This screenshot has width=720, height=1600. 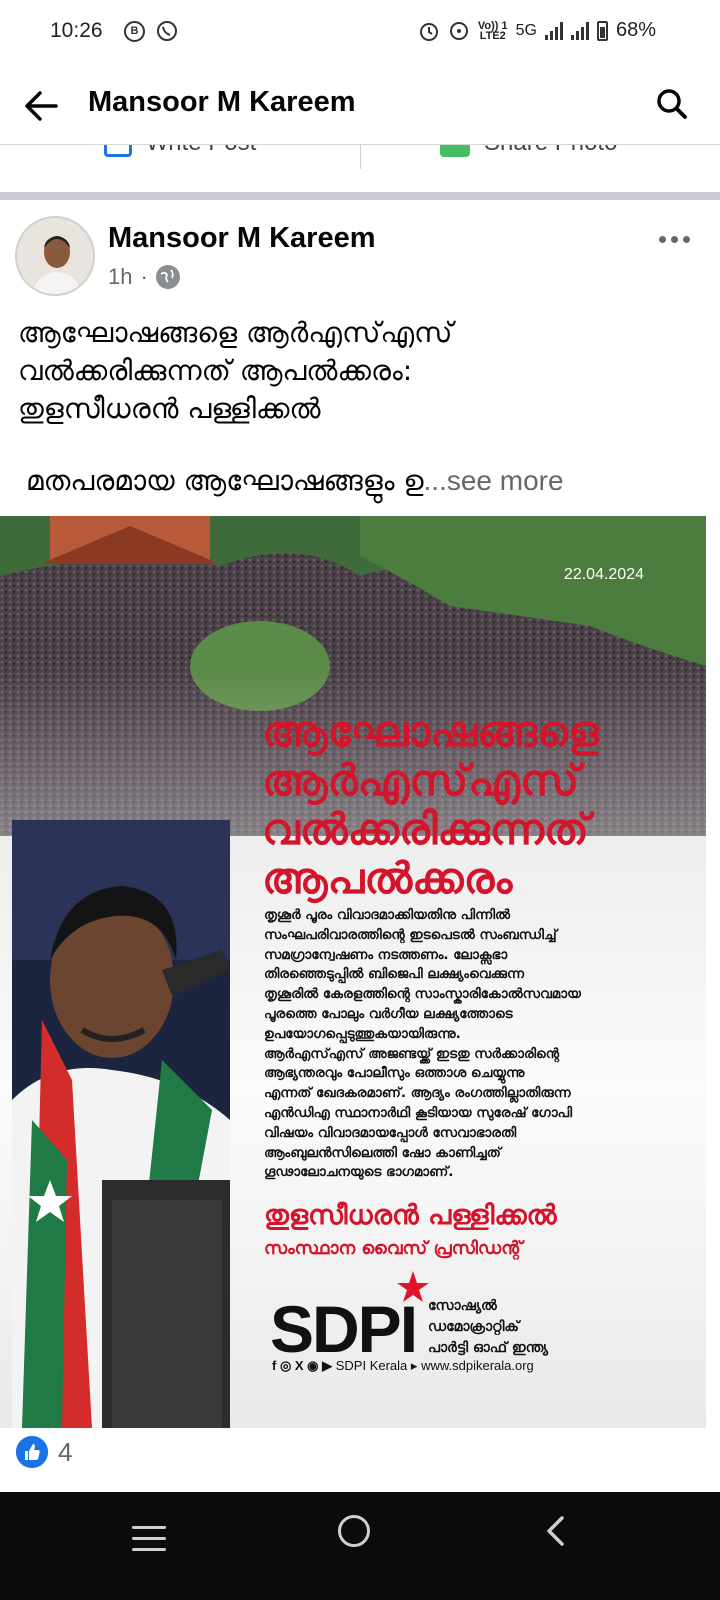 I want to click on post-text-line: തുളസീധരൻ പള്ളിക്കൽ, so click(x=169, y=408).